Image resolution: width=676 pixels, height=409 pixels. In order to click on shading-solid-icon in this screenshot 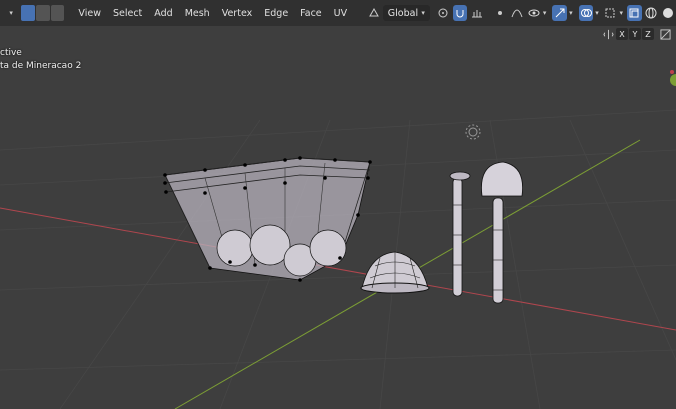, I will do `click(667, 13)`.